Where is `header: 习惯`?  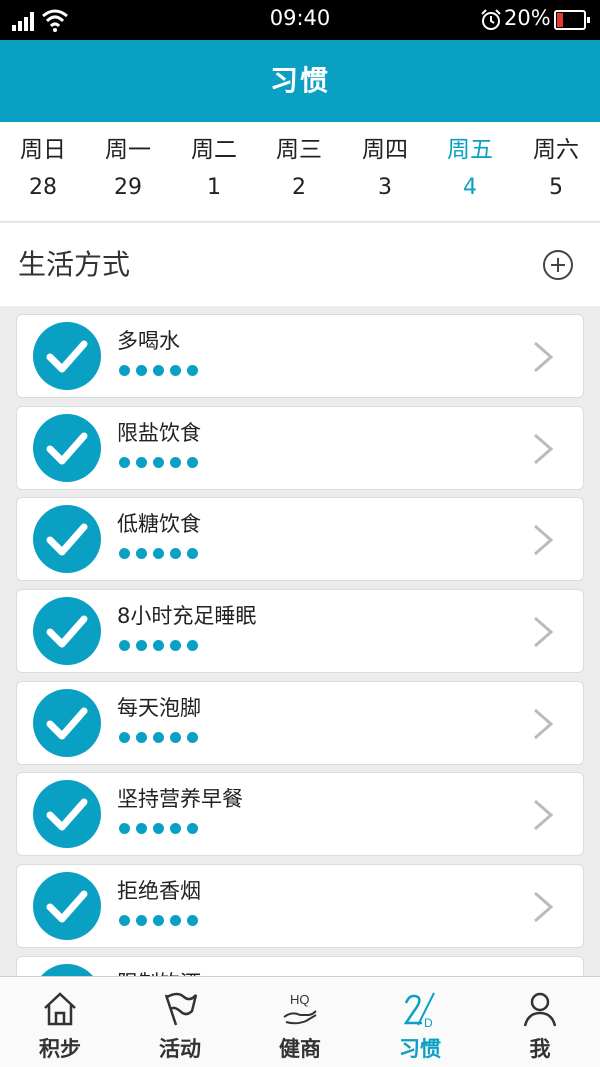 header: 习惯 is located at coordinates (300, 81).